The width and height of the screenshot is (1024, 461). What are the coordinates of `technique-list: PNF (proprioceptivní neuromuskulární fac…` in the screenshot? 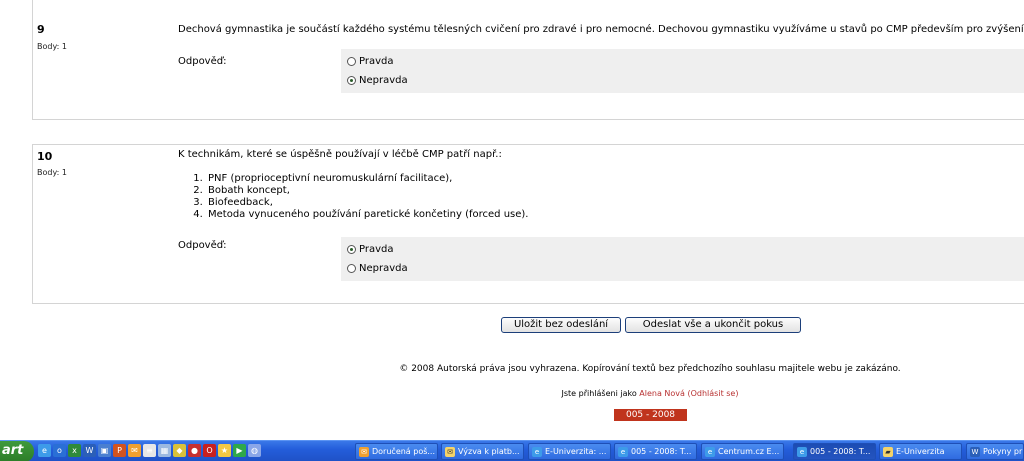 It's located at (353, 197).